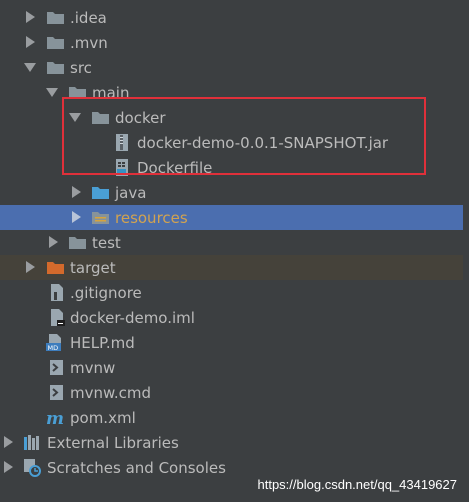  I want to click on tree-item-idea: .idea, so click(231, 17).